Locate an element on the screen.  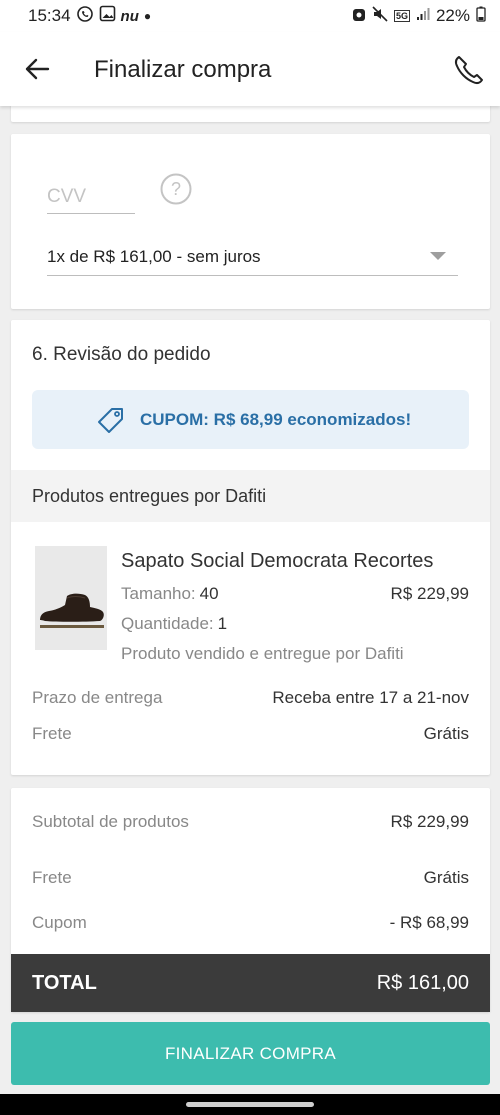
seller-header-text: Produtos entregues por Dafiti is located at coordinates (149, 495).